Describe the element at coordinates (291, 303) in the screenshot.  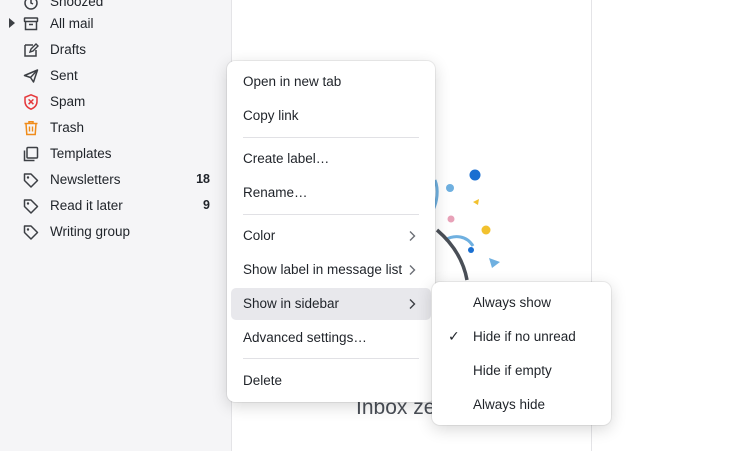
I see `menu-item-label: Show in sidebar` at that location.